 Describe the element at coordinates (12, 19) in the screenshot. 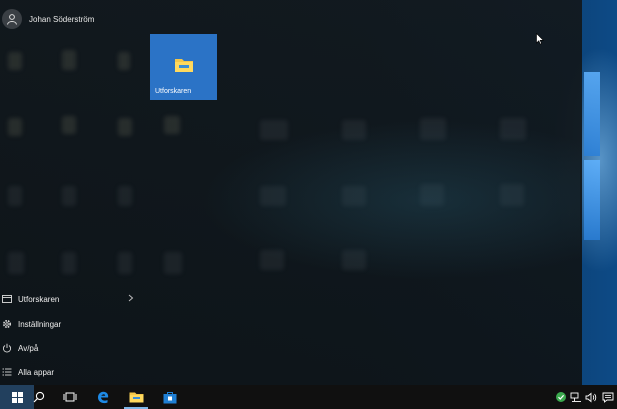

I see `user-avatar-icon` at that location.